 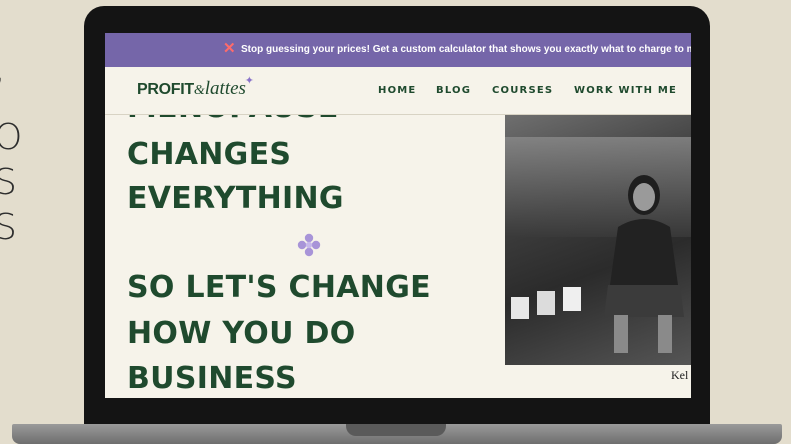 What do you see at coordinates (212, 378) in the screenshot?
I see `hero-line: BUSINESS` at bounding box center [212, 378].